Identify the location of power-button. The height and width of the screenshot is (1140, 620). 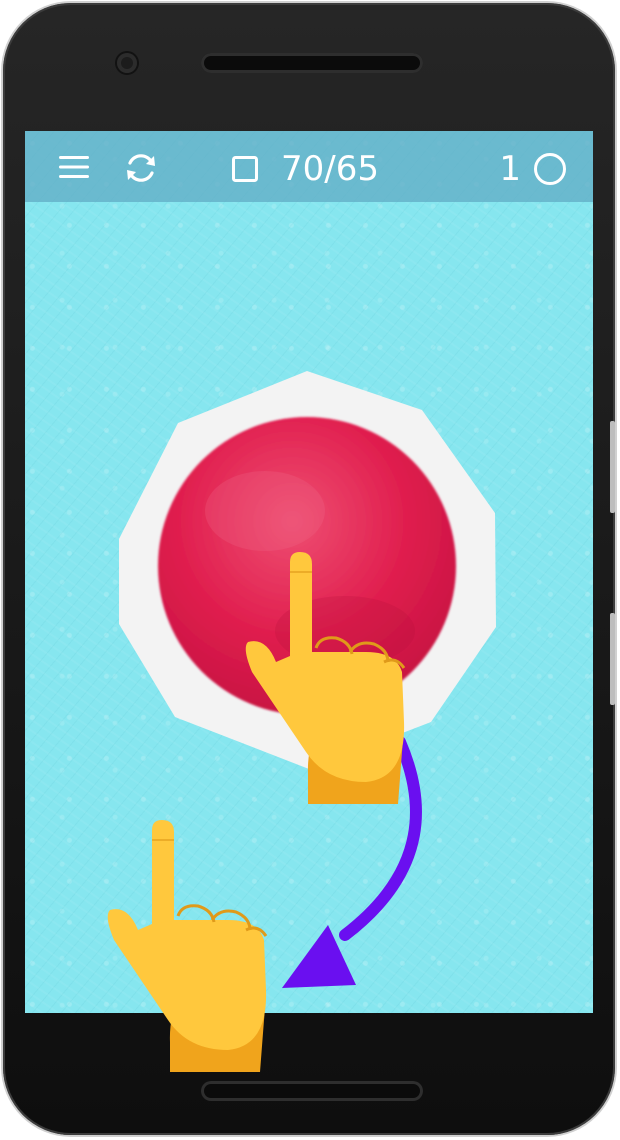
(612, 659).